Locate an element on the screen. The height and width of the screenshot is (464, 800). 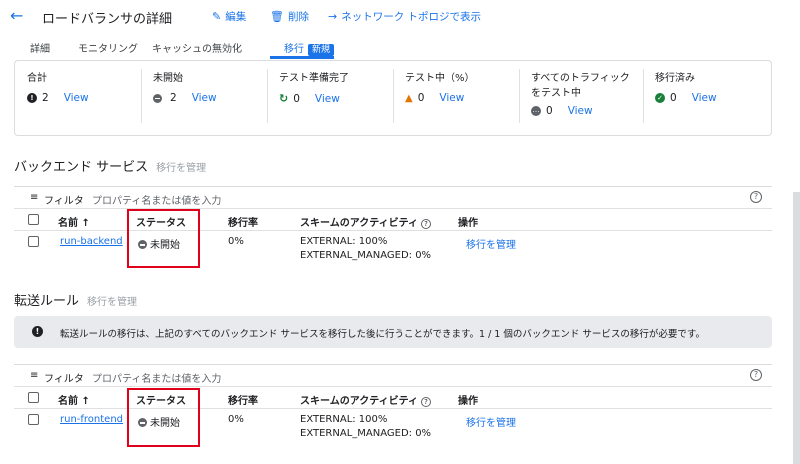
back-arrow-icon: ← is located at coordinates (18, 16).